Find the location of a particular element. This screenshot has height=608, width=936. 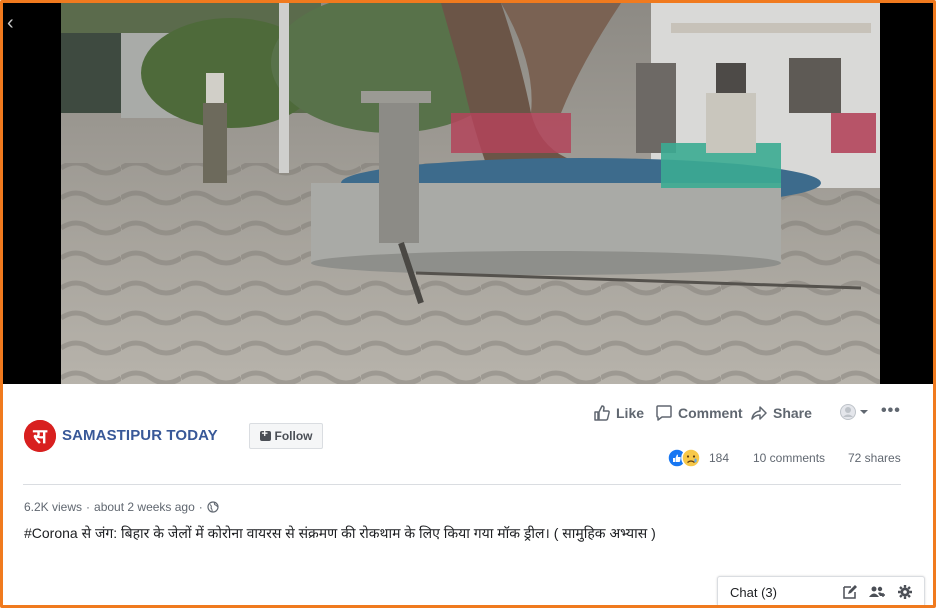

like-button: Like is located at coordinates (618, 413).